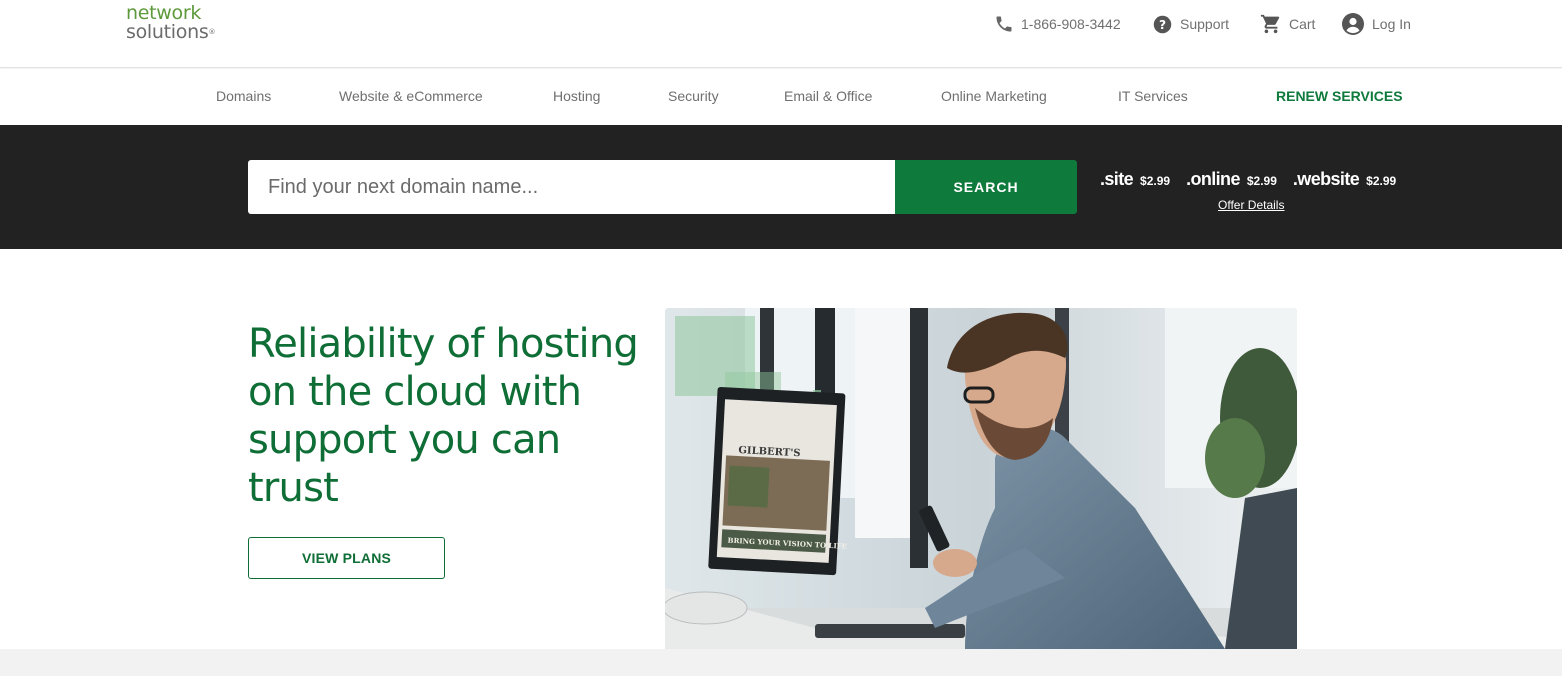 The width and height of the screenshot is (1562, 676). I want to click on tld-offers: .site $2.99 .online $2.99 .website $2.99, so click(1256, 179).